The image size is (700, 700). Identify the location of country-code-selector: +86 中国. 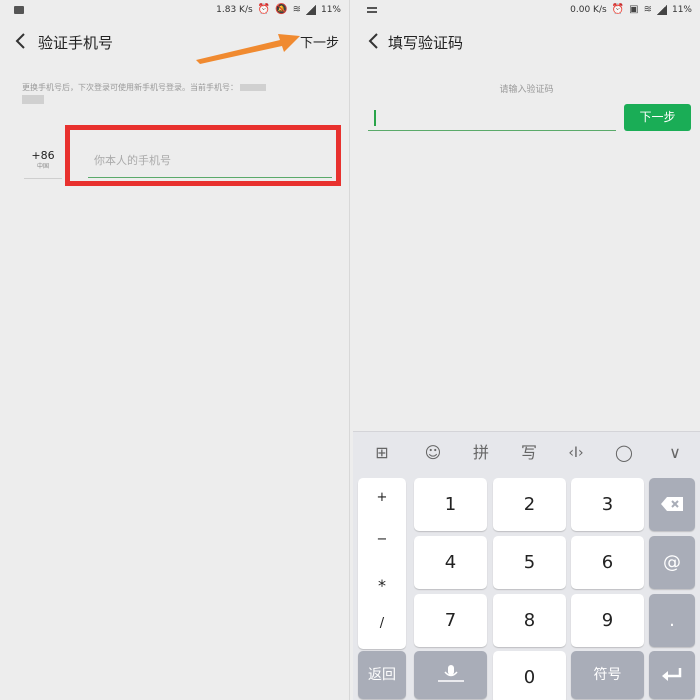
(43, 161).